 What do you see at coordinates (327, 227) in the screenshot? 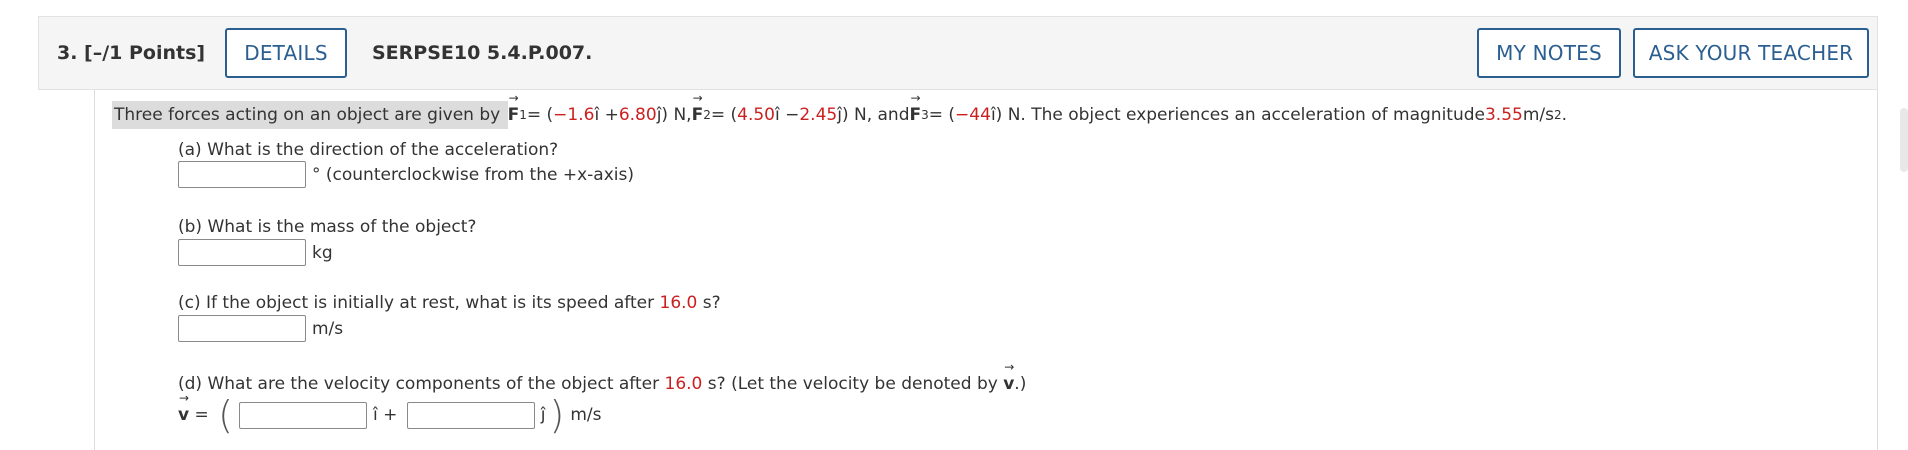
I see `part-b-question: (b) What is the mass of the object?` at bounding box center [327, 227].